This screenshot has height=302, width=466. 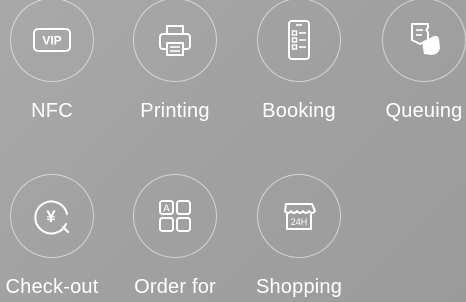 I want to click on tile-booking-label: Booking, so click(x=299, y=111).